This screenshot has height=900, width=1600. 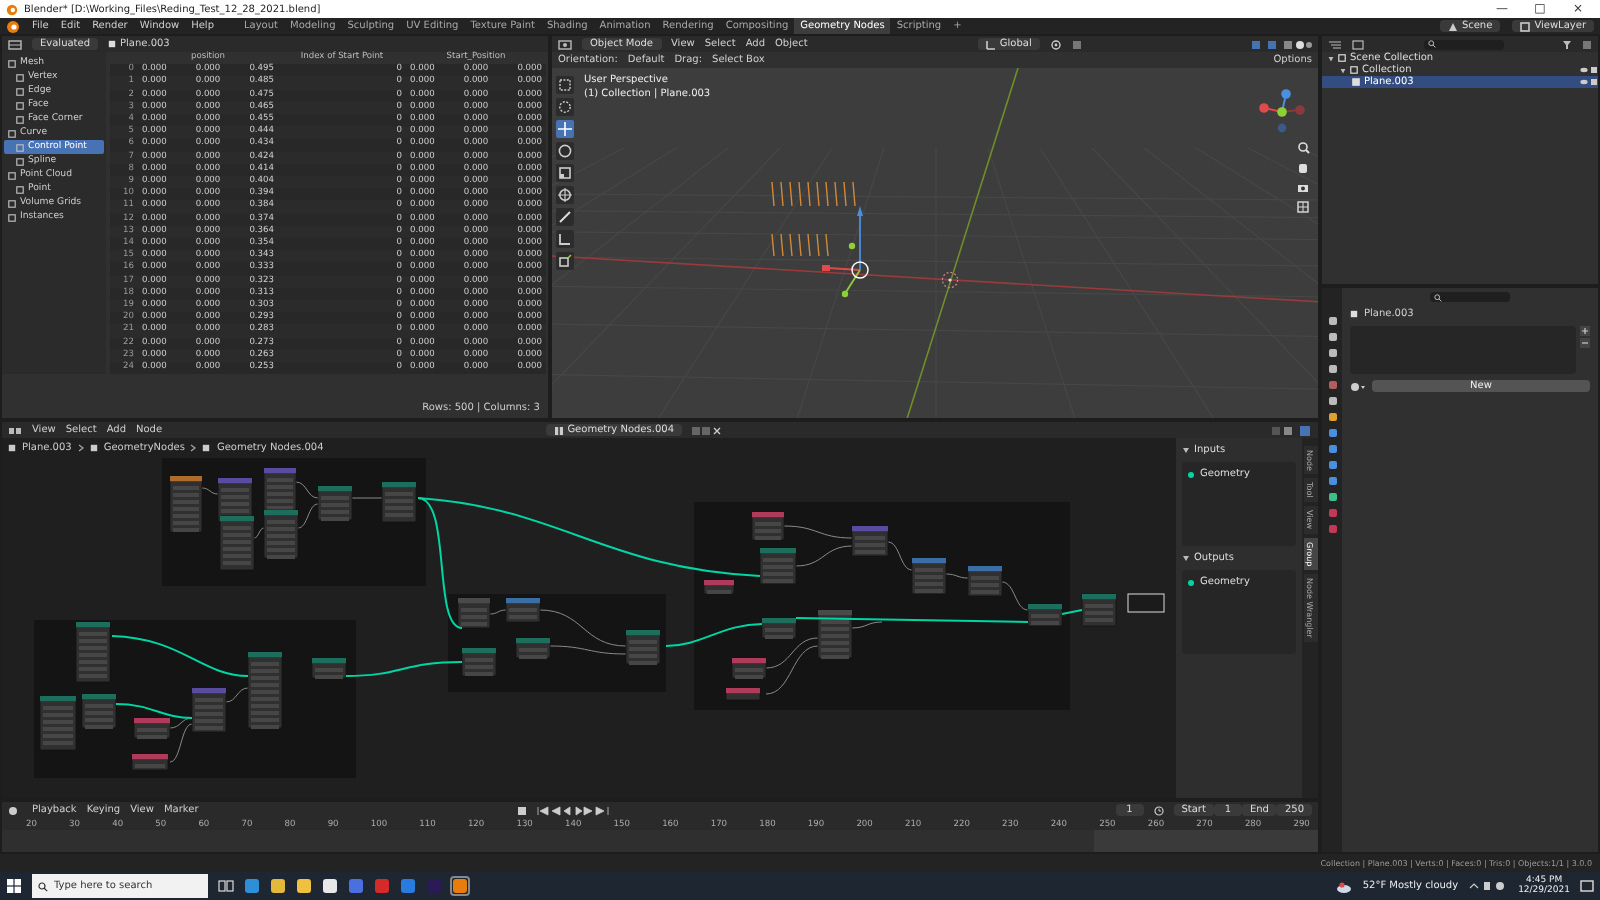 What do you see at coordinates (1344, 886) in the screenshot?
I see `weather-icon` at bounding box center [1344, 886].